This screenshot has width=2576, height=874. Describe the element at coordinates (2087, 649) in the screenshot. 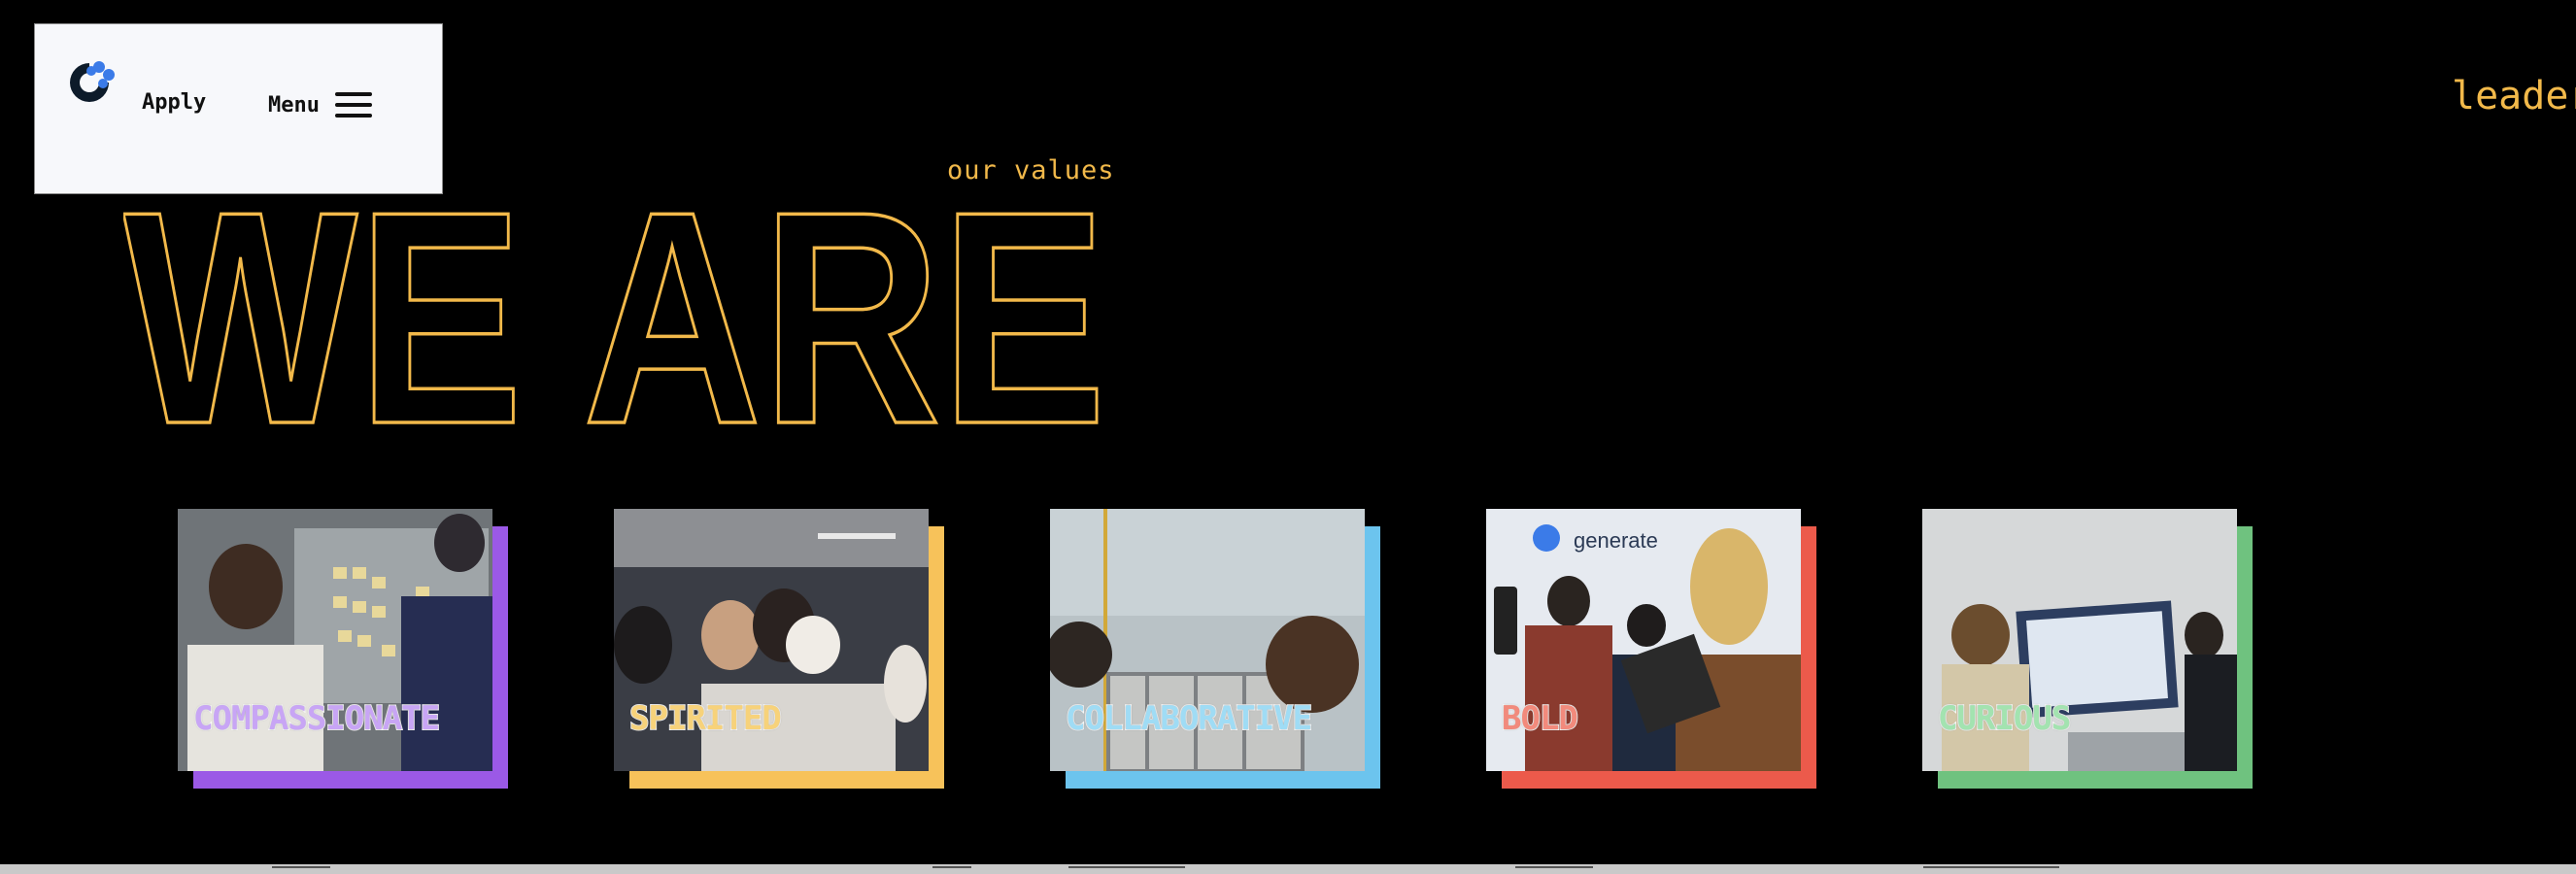

I see `value-card-curious: CURIOUS` at that location.